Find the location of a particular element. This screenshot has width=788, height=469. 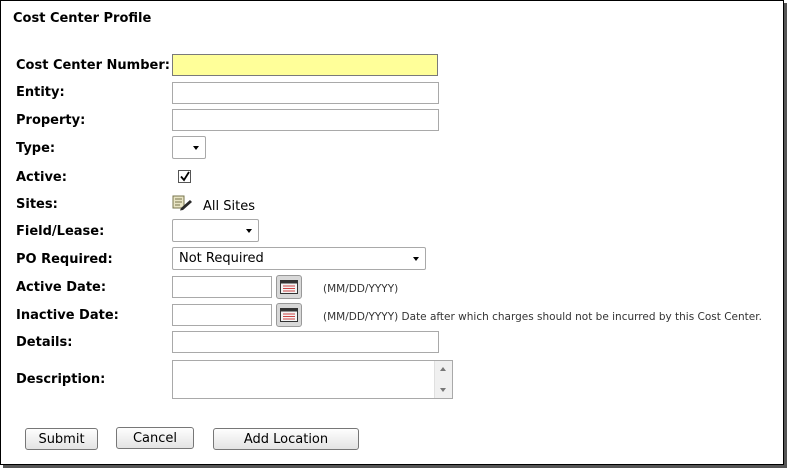

details-input is located at coordinates (305, 342).